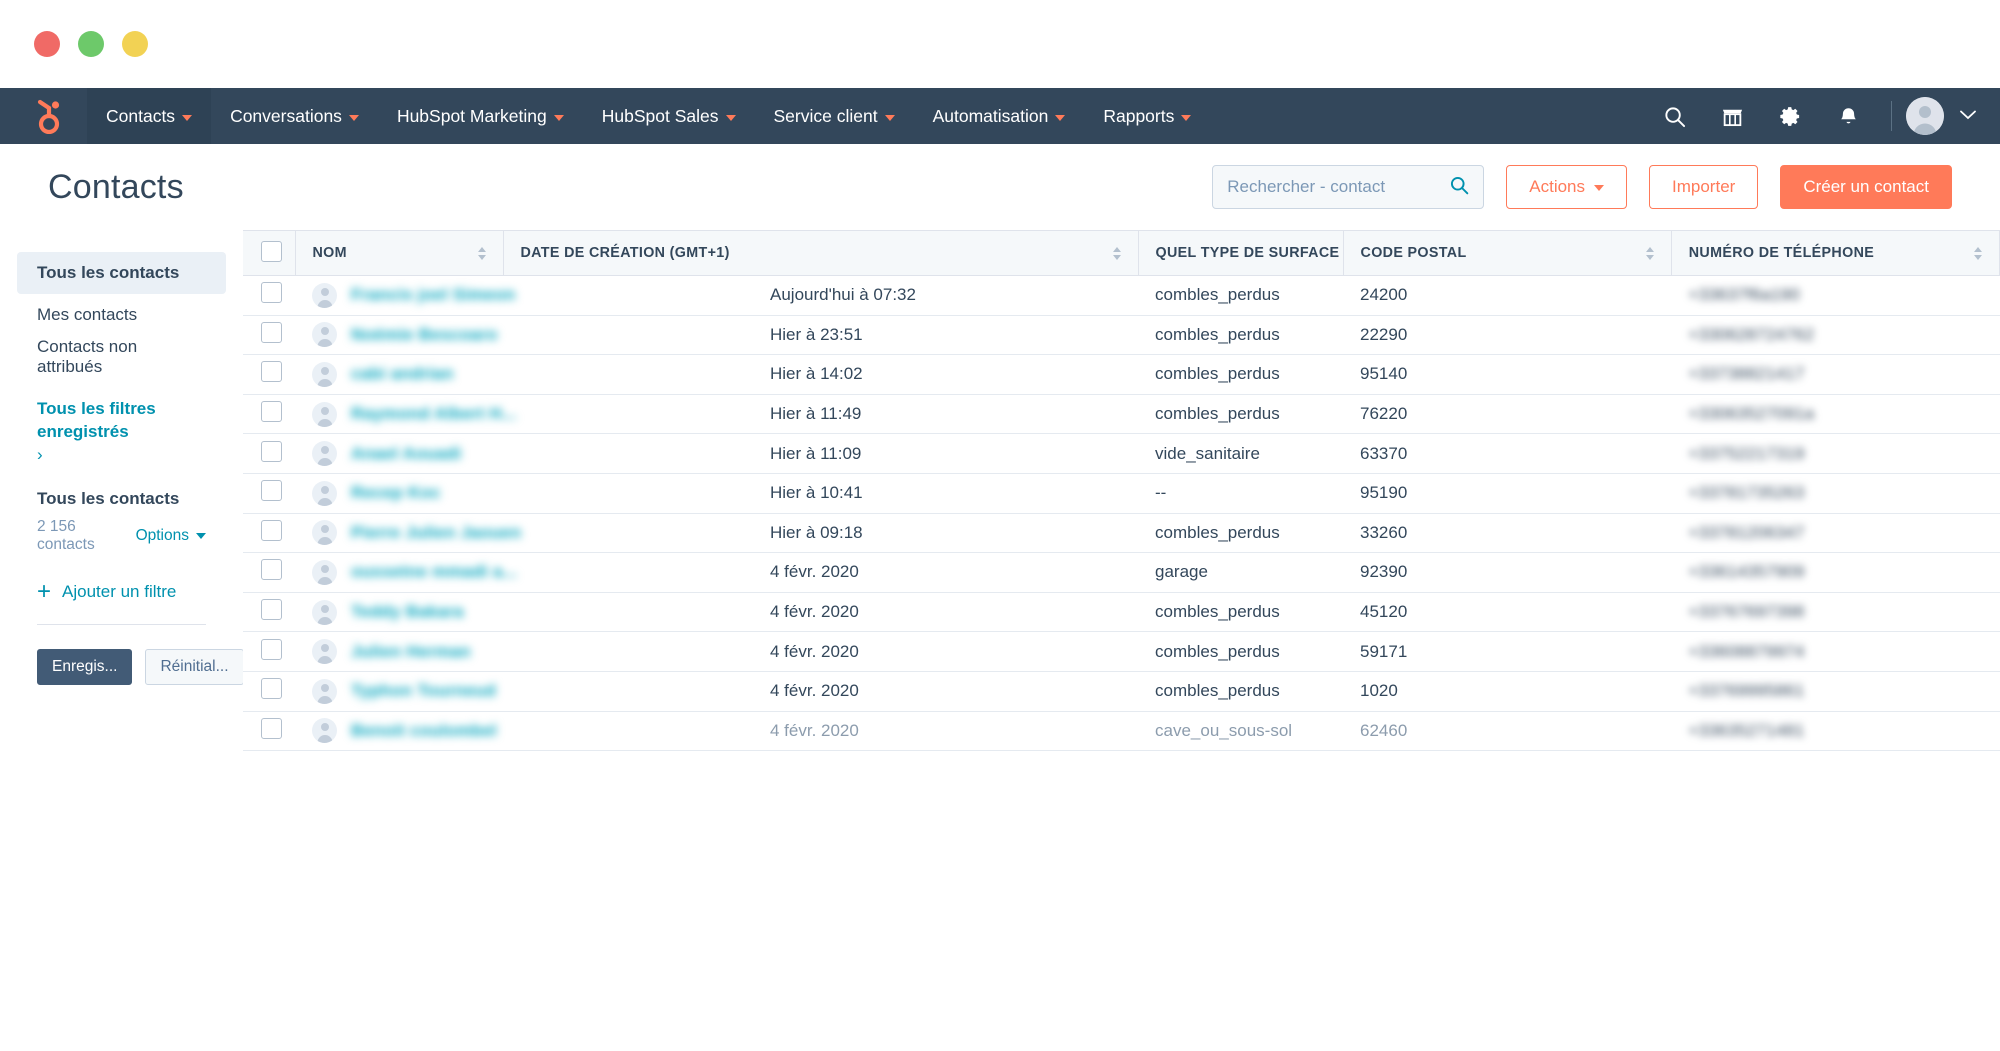  I want to click on actions-button: Actions, so click(1567, 187).